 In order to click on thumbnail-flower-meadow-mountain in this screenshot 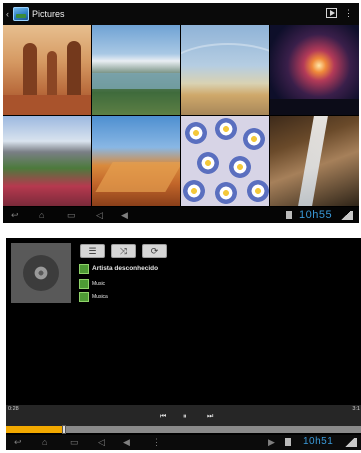, I will do `click(47, 161)`.